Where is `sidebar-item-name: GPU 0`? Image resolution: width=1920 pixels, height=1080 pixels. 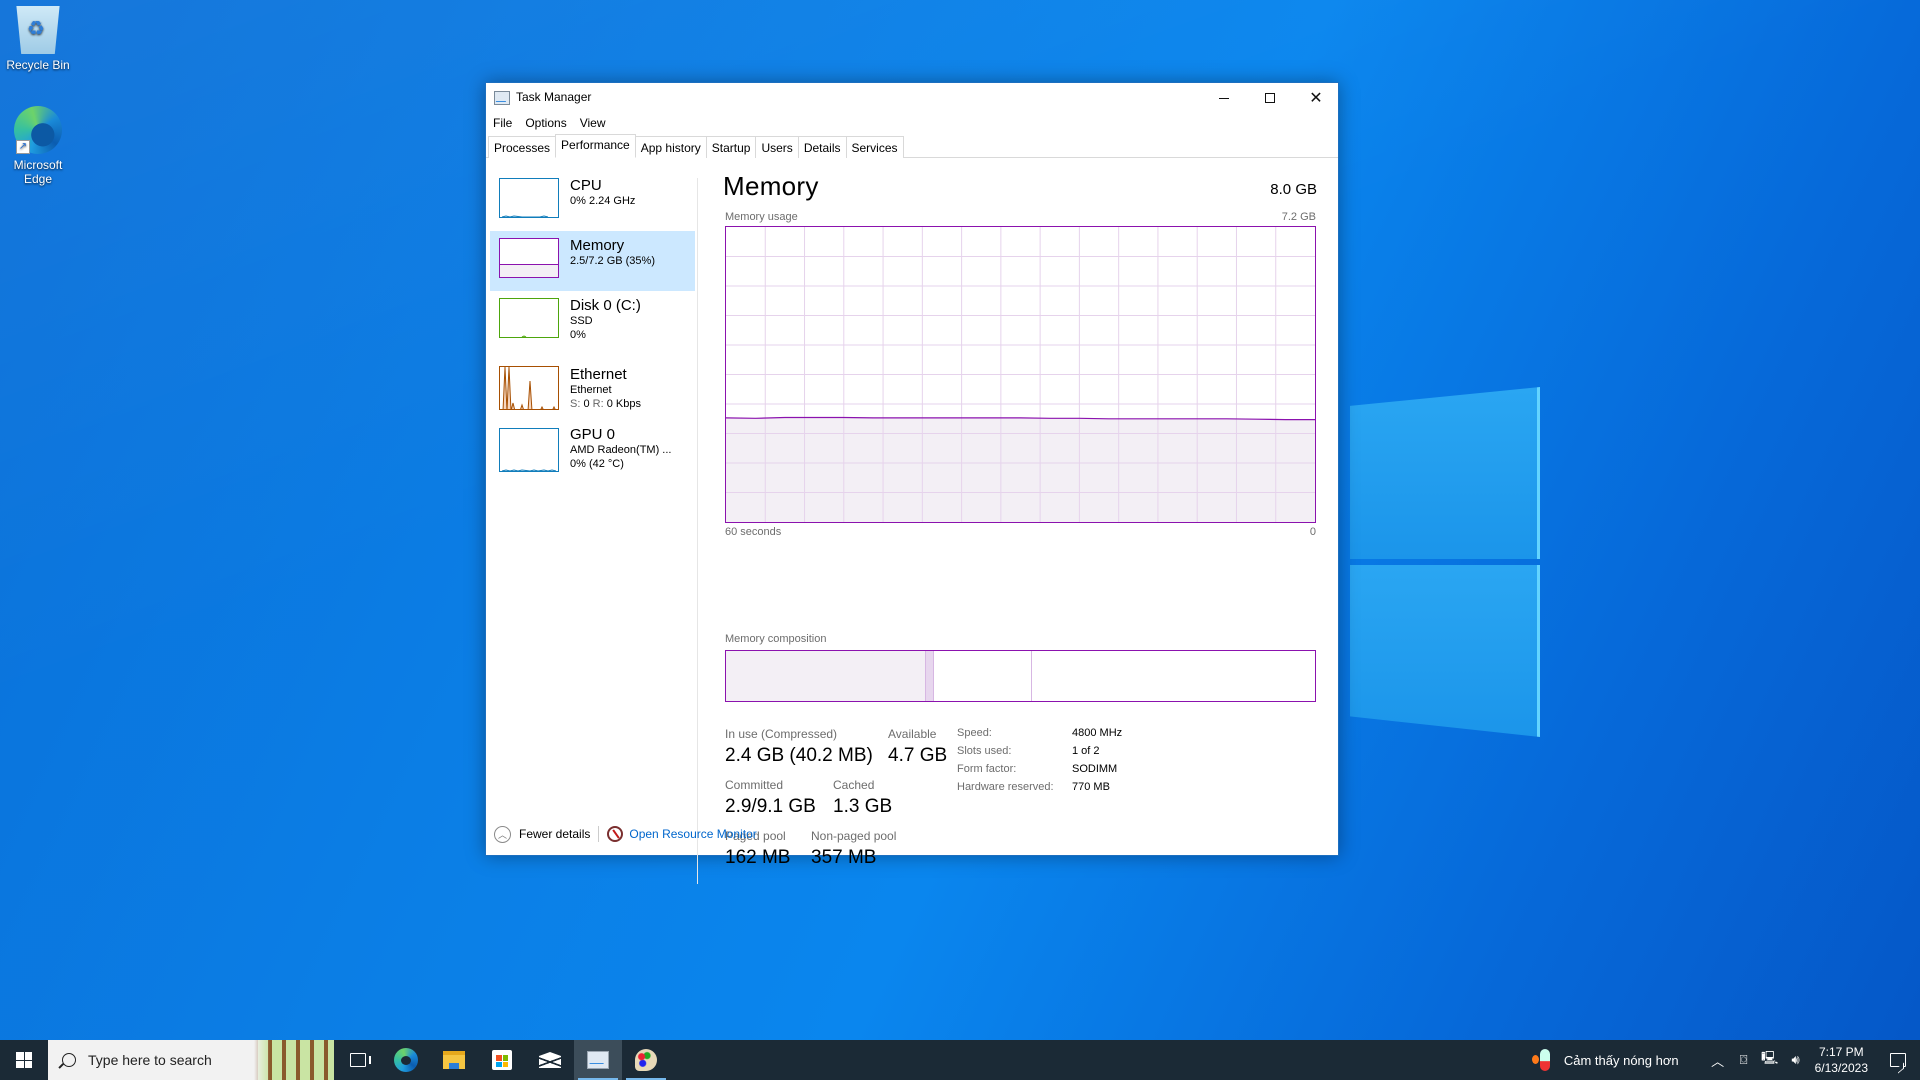 sidebar-item-name: GPU 0 is located at coordinates (593, 434).